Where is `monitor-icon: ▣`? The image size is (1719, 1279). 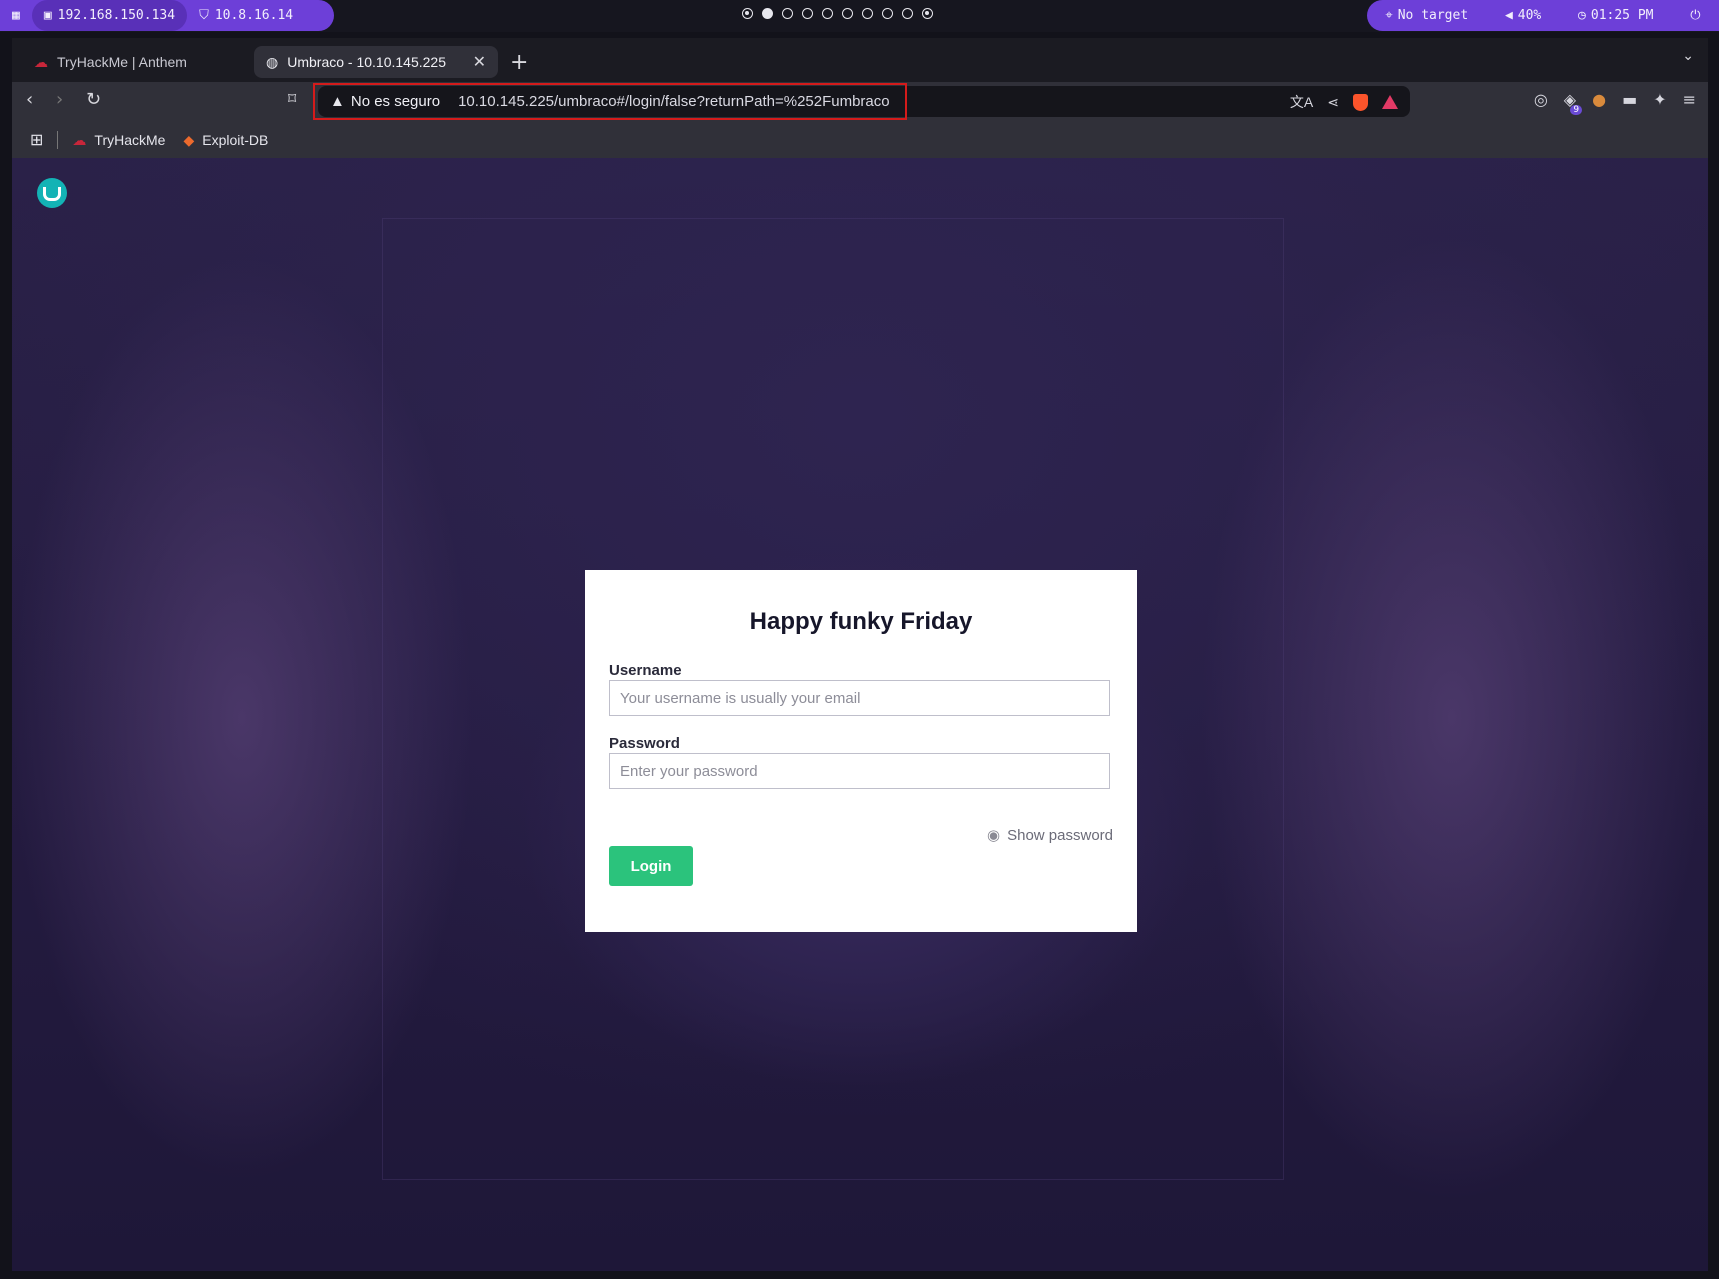 monitor-icon: ▣ is located at coordinates (47, 15).